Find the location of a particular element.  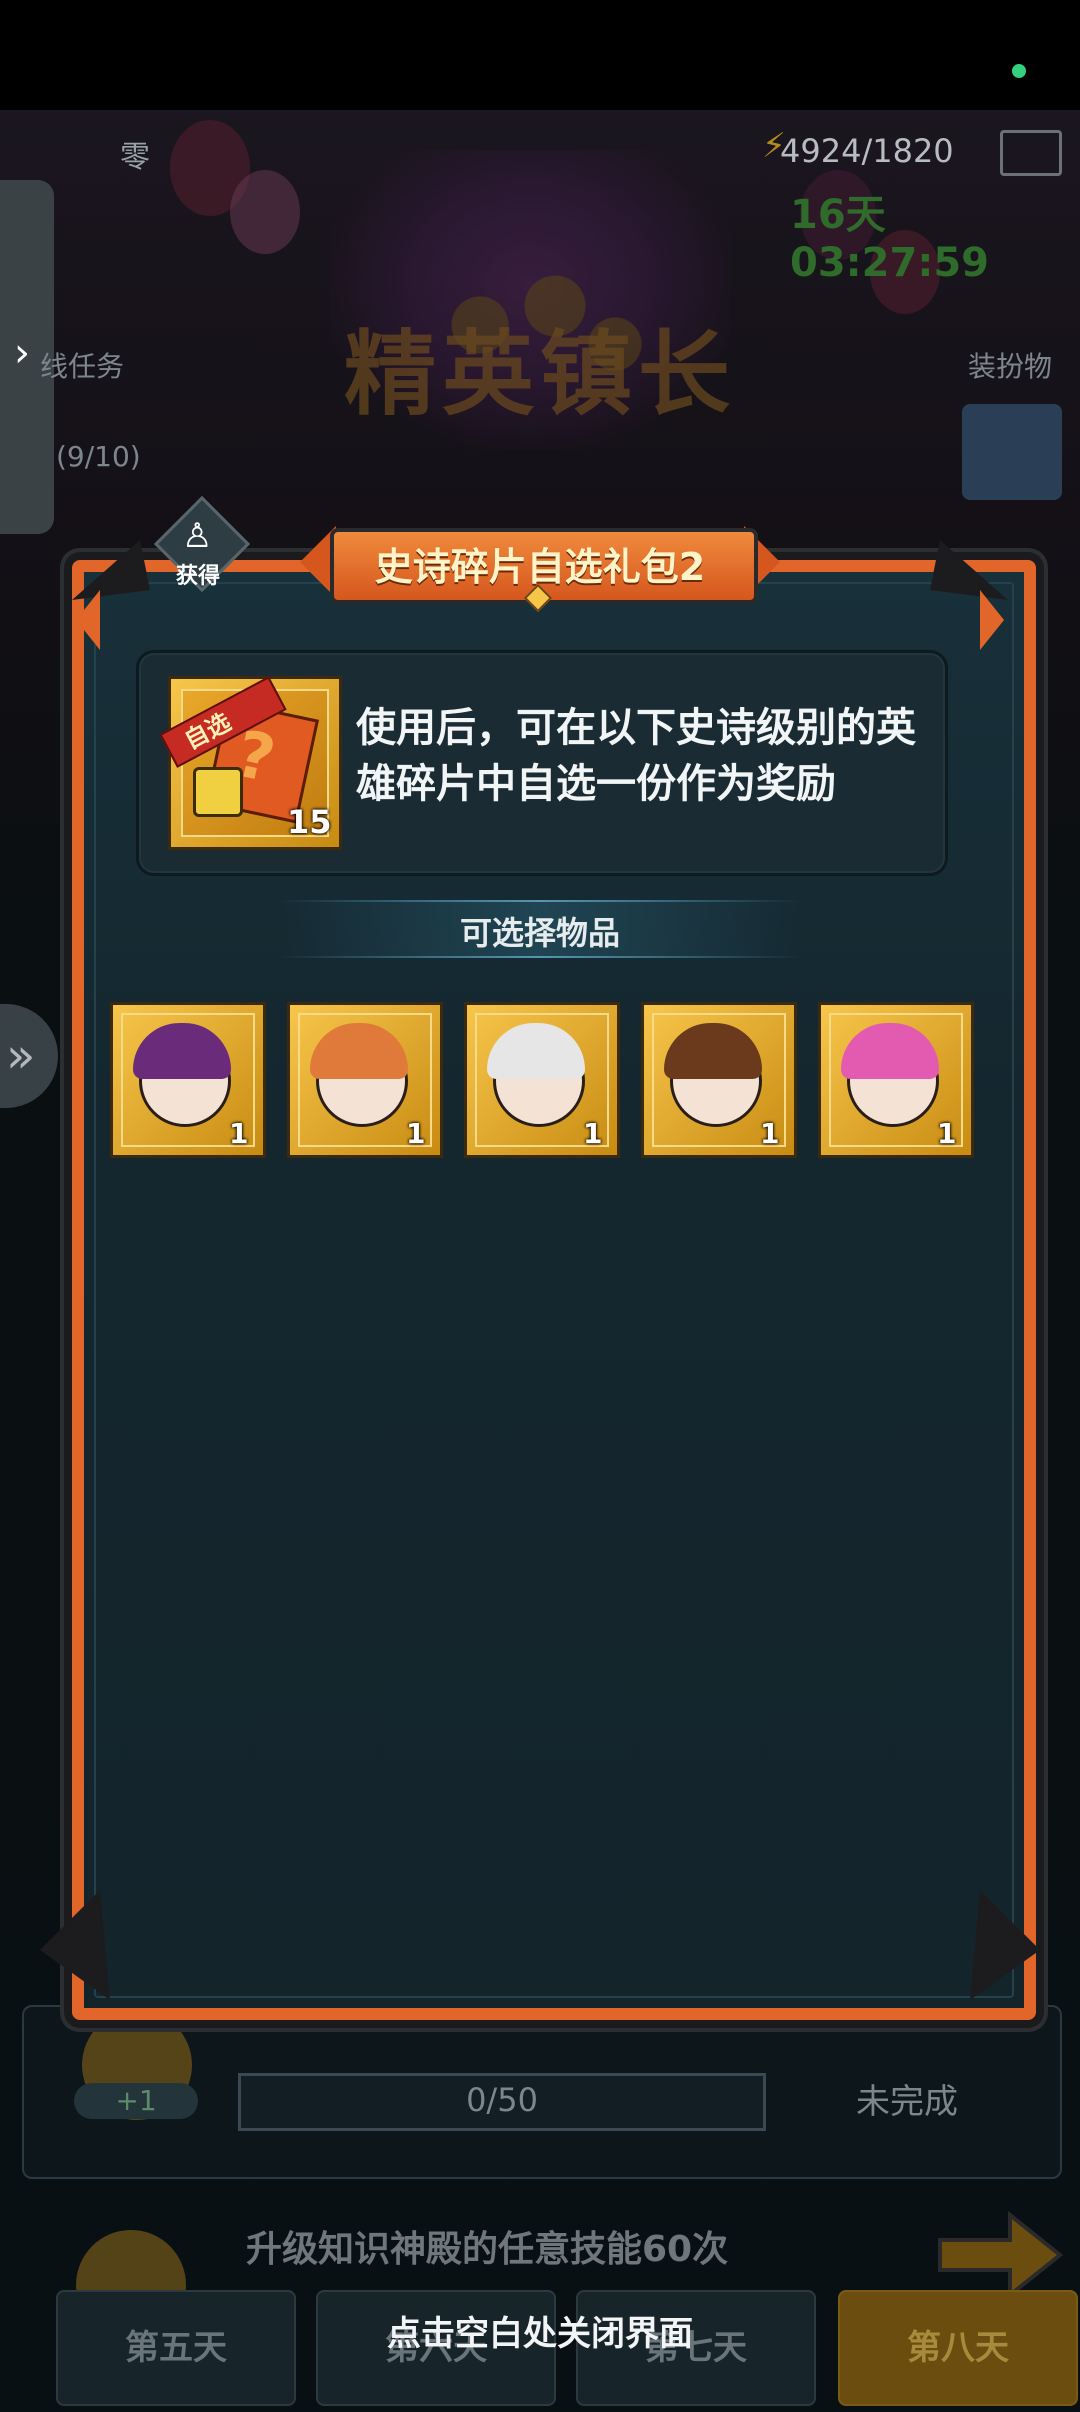

purple-hair-hero-fragment: 1 is located at coordinates (188, 1080).